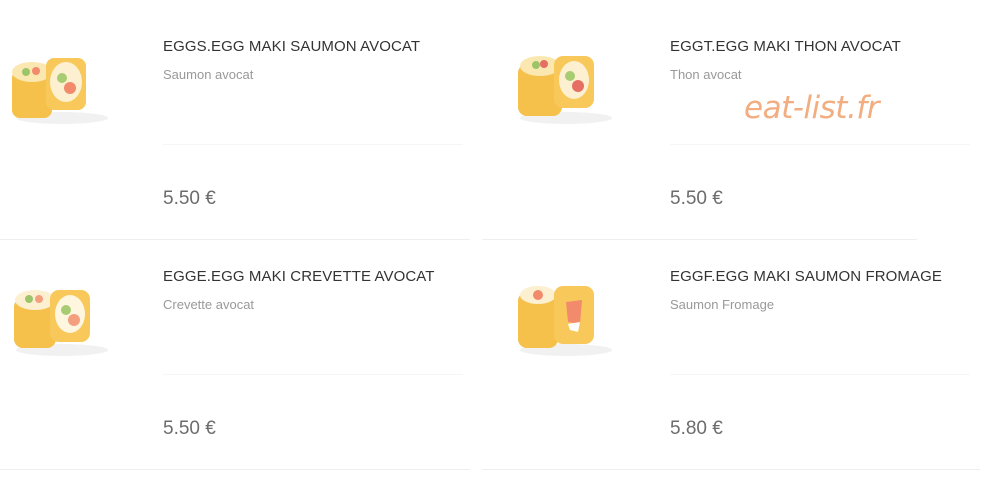  I want to click on item-title: EGGT.EGG MAKI THON AVOCAT, so click(785, 46).